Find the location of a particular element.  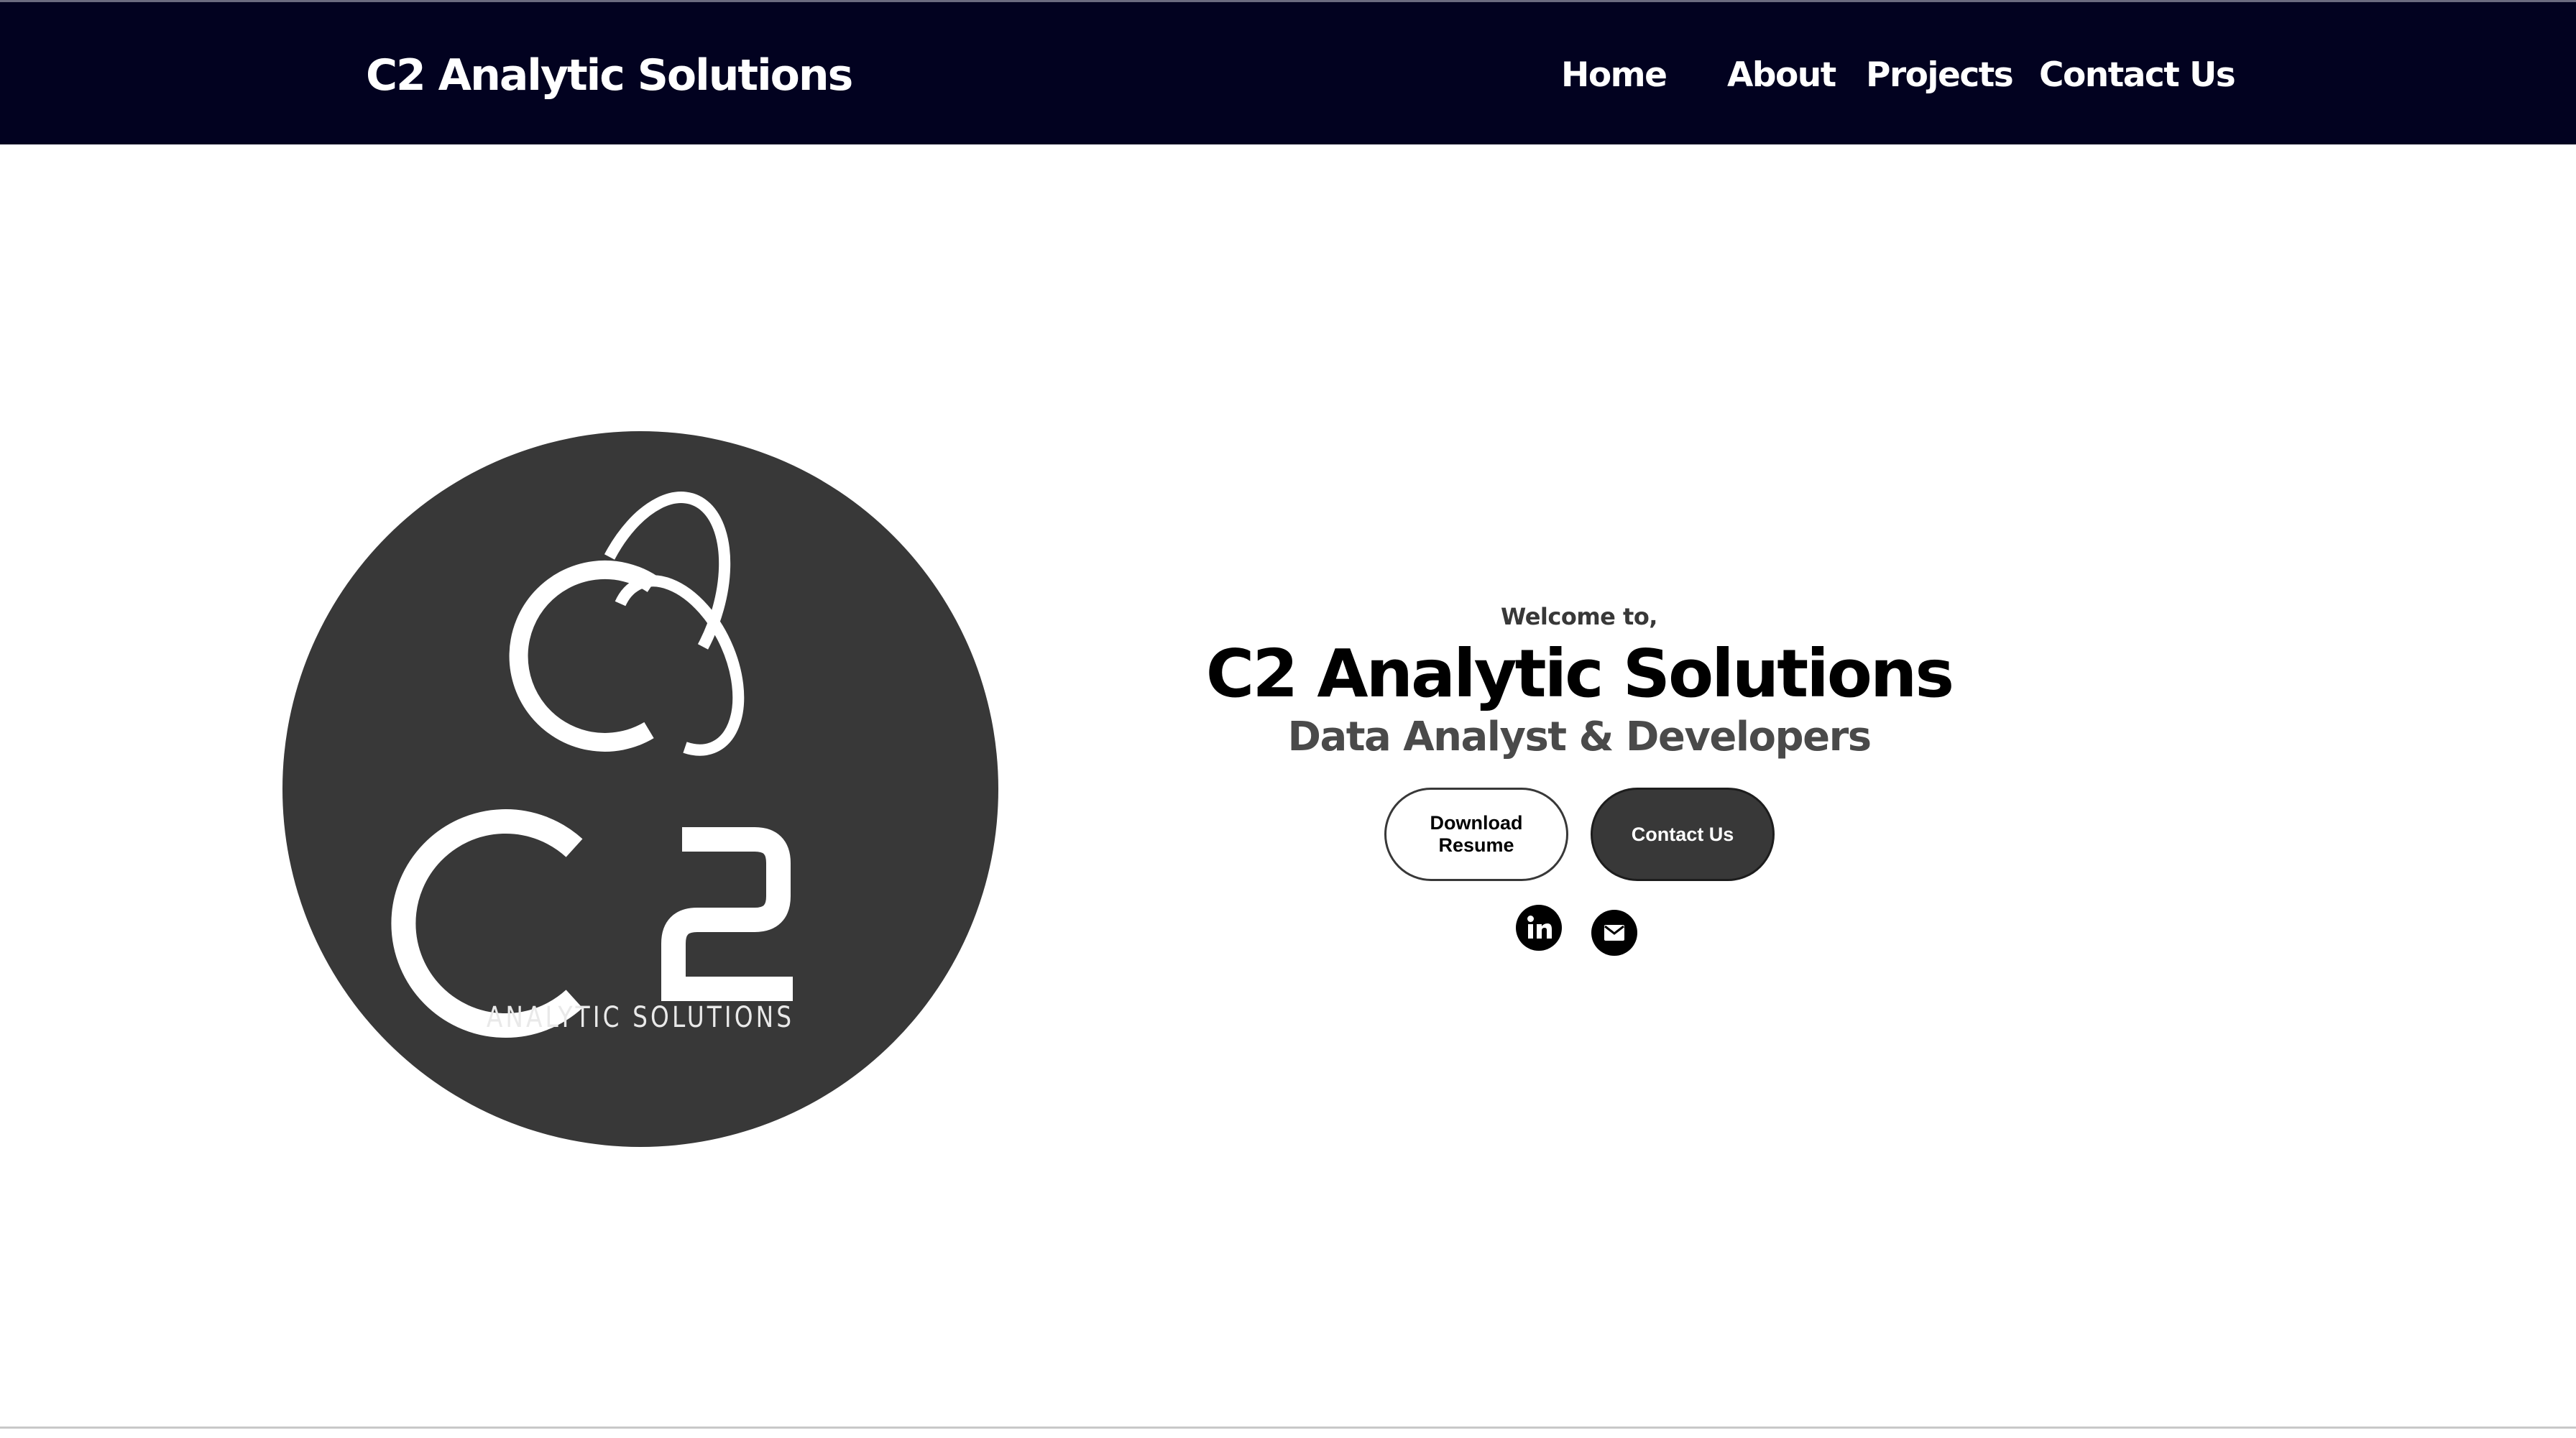

hero-title: C2 Analytic Solutions is located at coordinates (1579, 673).